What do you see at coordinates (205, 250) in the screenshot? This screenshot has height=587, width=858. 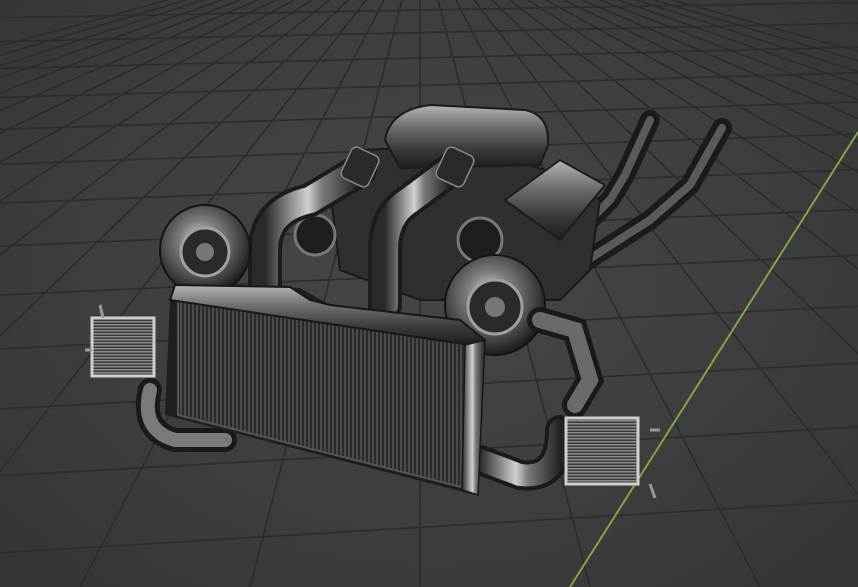 I see `turbo-left` at bounding box center [205, 250].